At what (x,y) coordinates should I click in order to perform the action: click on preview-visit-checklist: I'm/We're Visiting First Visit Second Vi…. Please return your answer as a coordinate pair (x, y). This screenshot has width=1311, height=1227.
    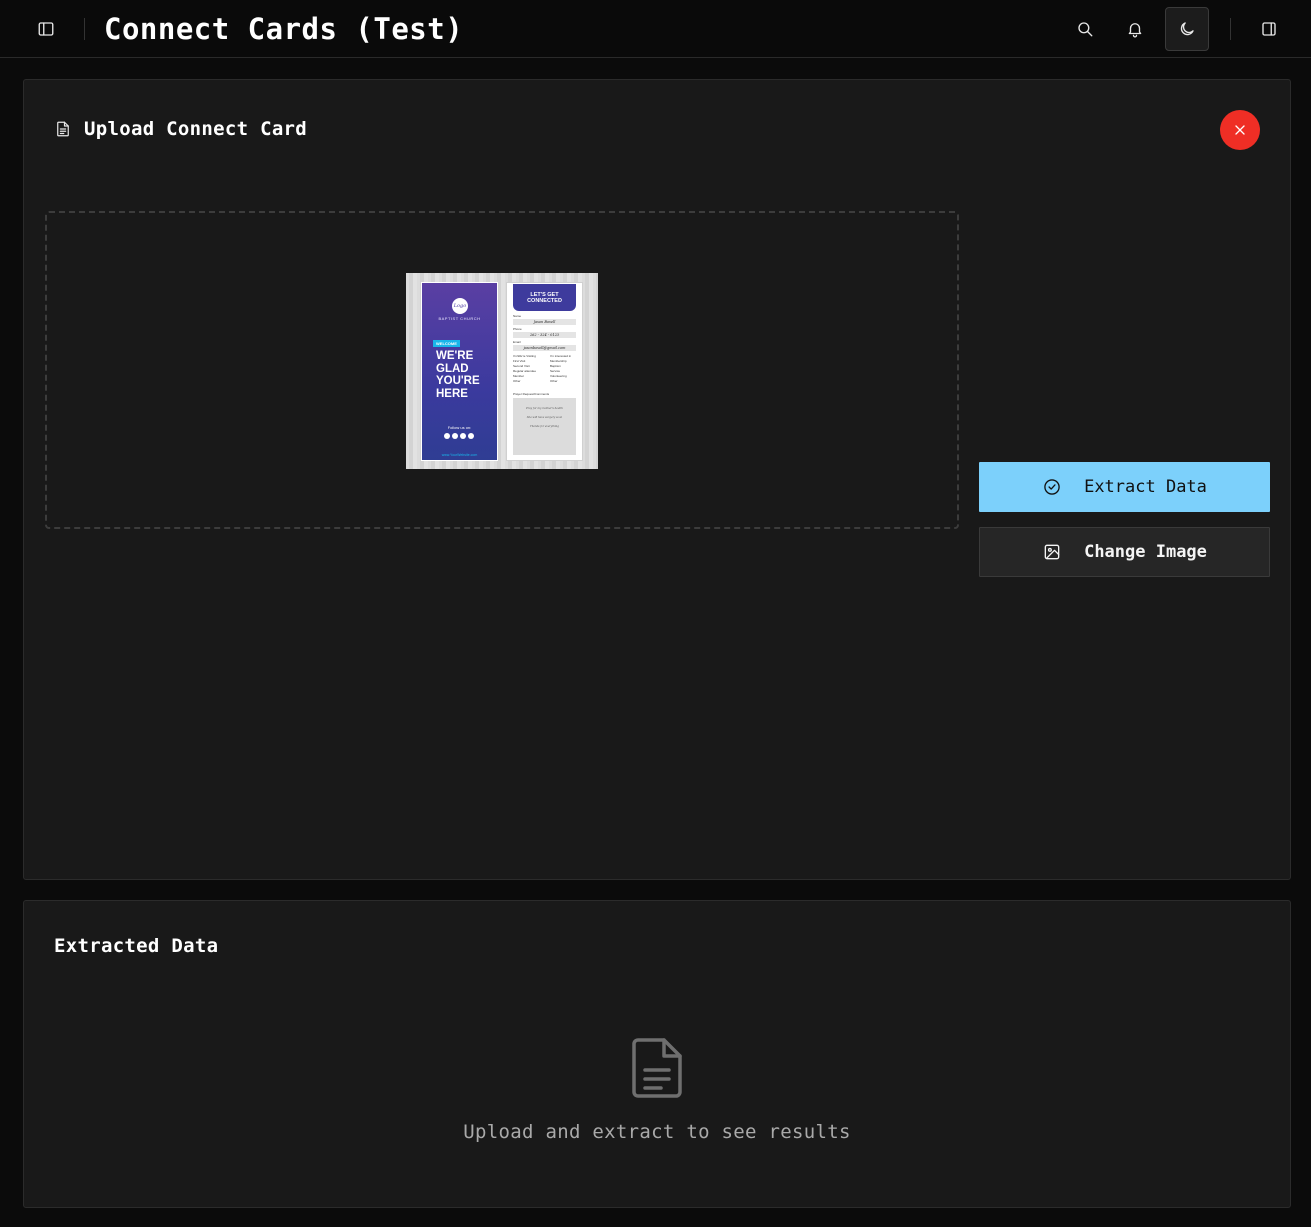
    Looking at the image, I should click on (524, 369).